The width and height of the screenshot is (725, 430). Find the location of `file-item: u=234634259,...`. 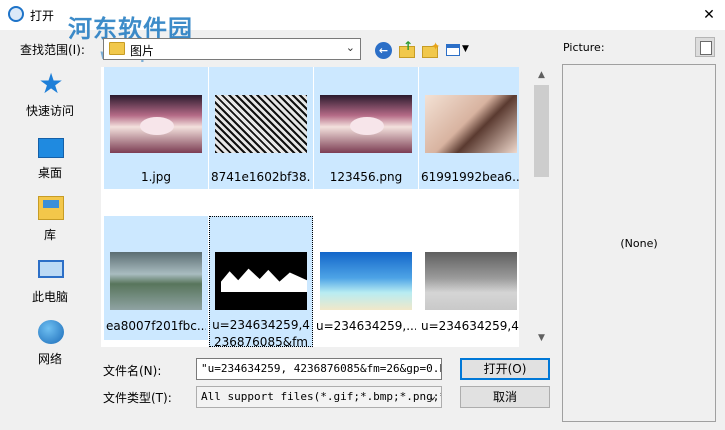

file-item: u=234634259,... is located at coordinates (366, 278).